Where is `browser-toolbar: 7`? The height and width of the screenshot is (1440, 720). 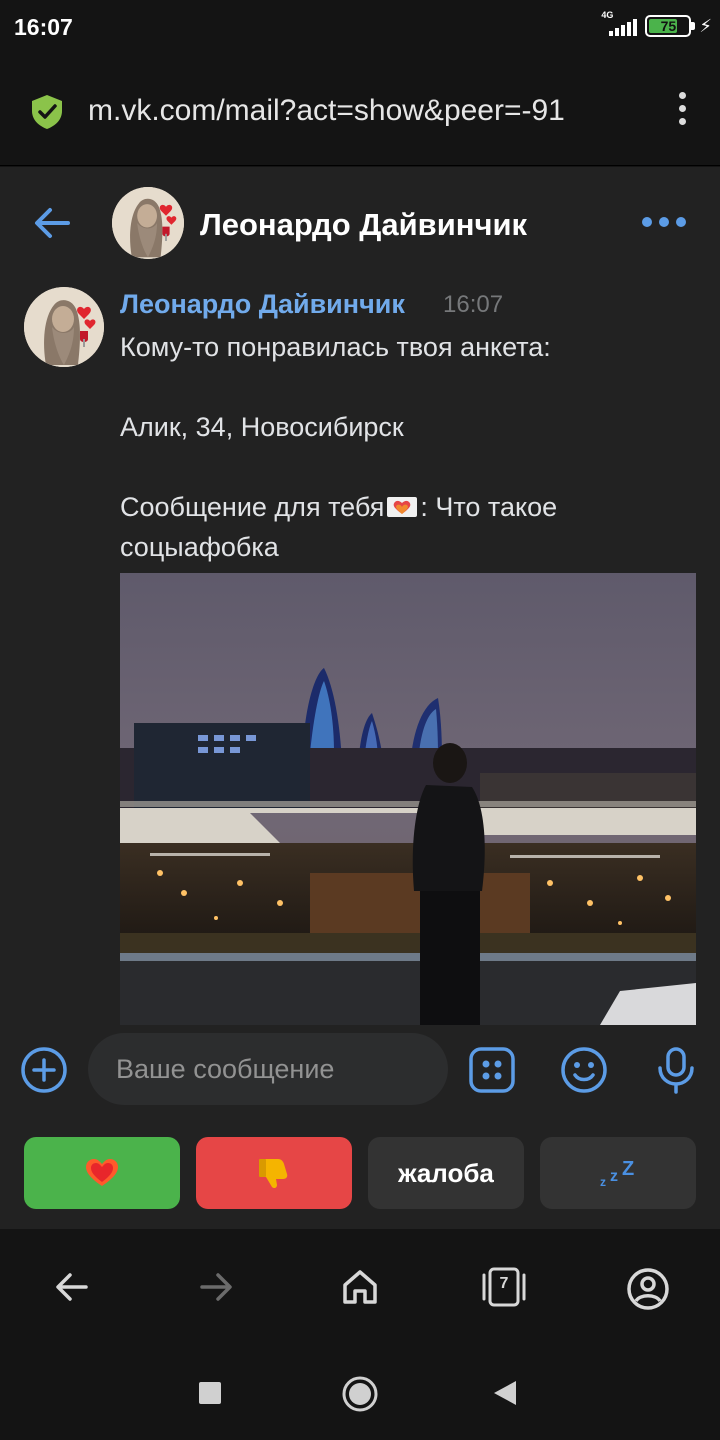
browser-toolbar: 7 is located at coordinates (360, 1289).